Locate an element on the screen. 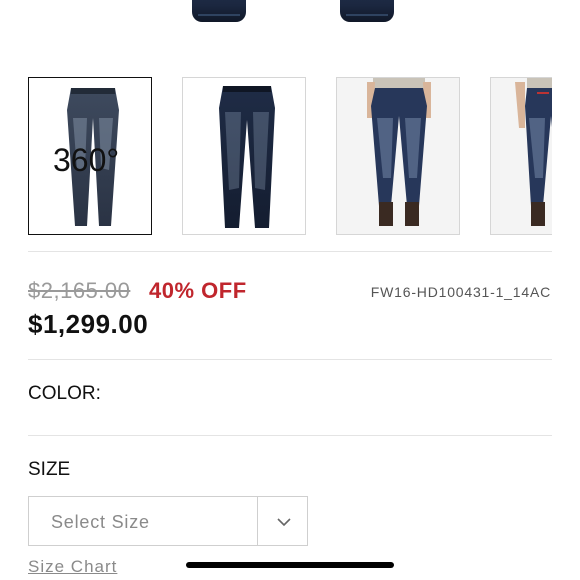 This screenshot has width=580, height=580. size-chart-link: Size Chart is located at coordinates (72, 567).